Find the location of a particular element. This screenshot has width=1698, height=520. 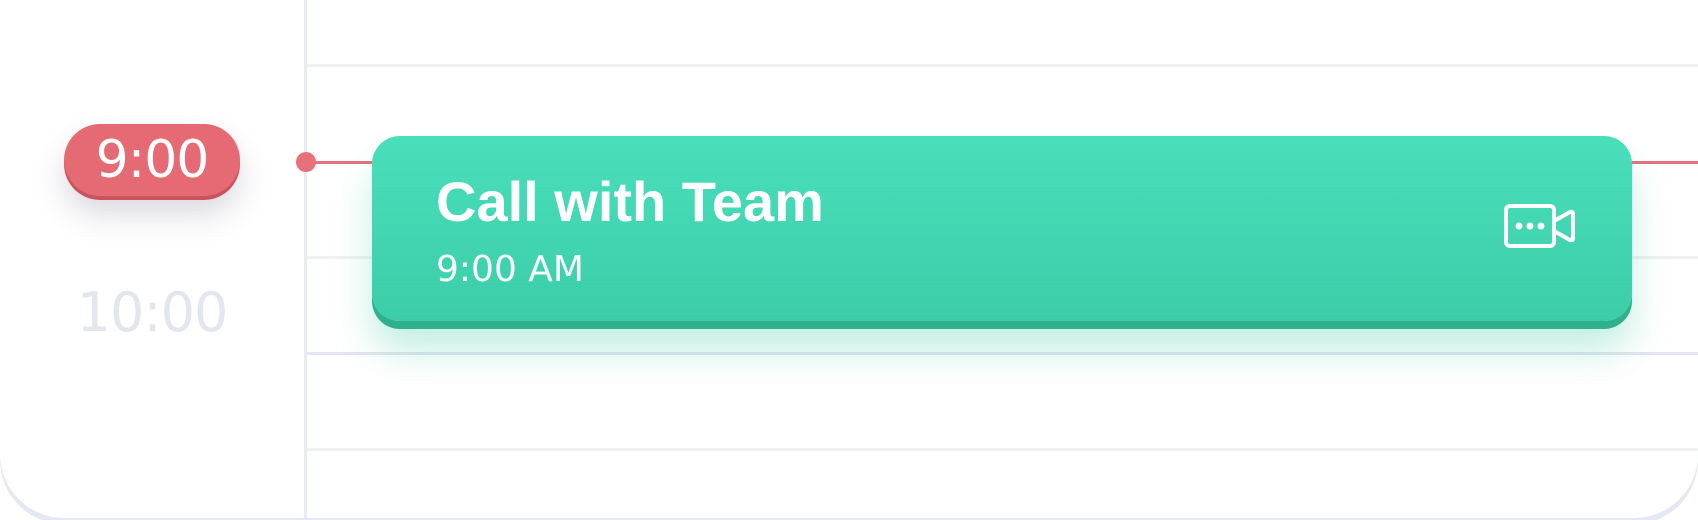

current-time-dot is located at coordinates (306, 162).